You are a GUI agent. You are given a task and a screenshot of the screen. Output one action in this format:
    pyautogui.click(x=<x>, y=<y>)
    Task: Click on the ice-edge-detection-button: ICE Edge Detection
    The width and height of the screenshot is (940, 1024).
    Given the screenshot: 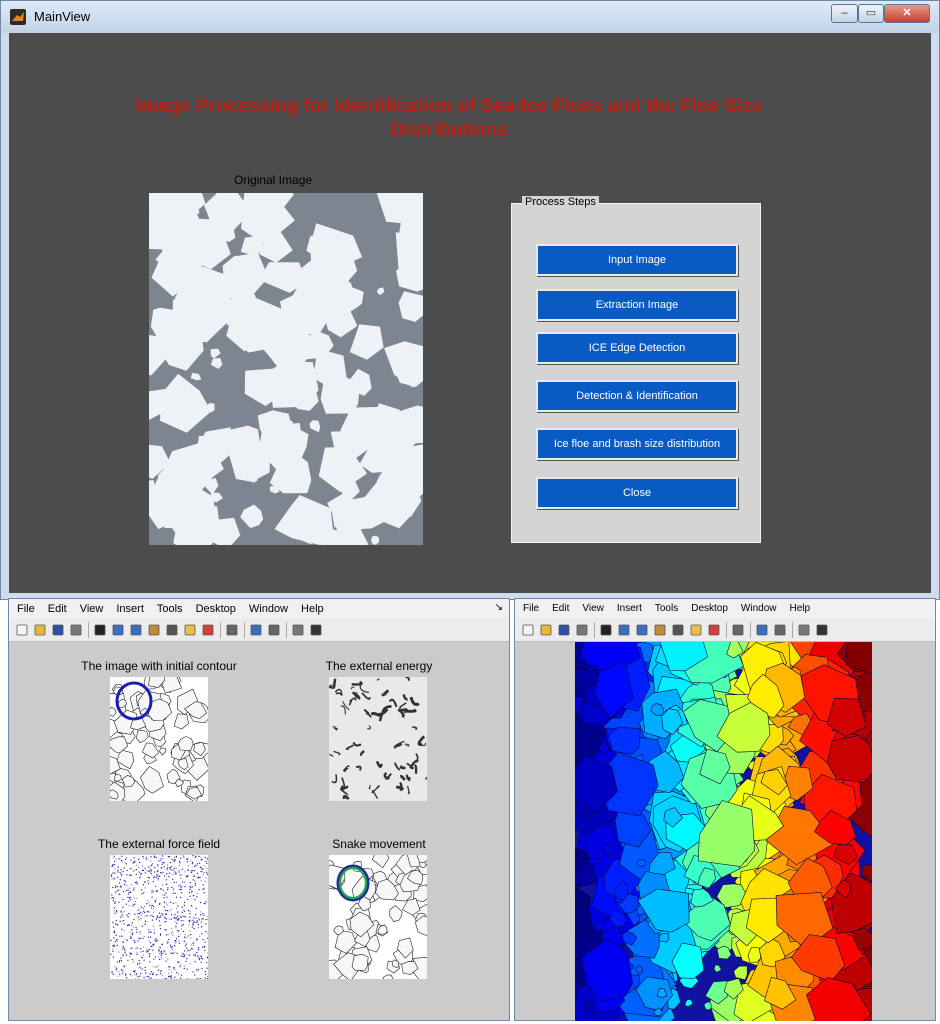 What is the action you would take?
    pyautogui.click(x=637, y=348)
    